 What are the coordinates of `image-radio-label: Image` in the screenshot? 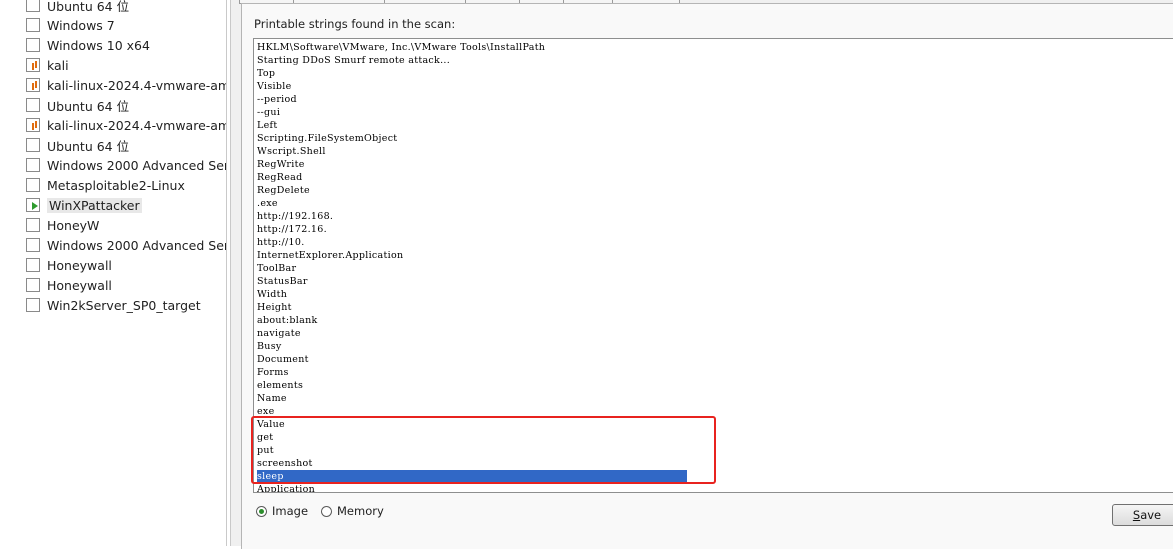 It's located at (290, 511).